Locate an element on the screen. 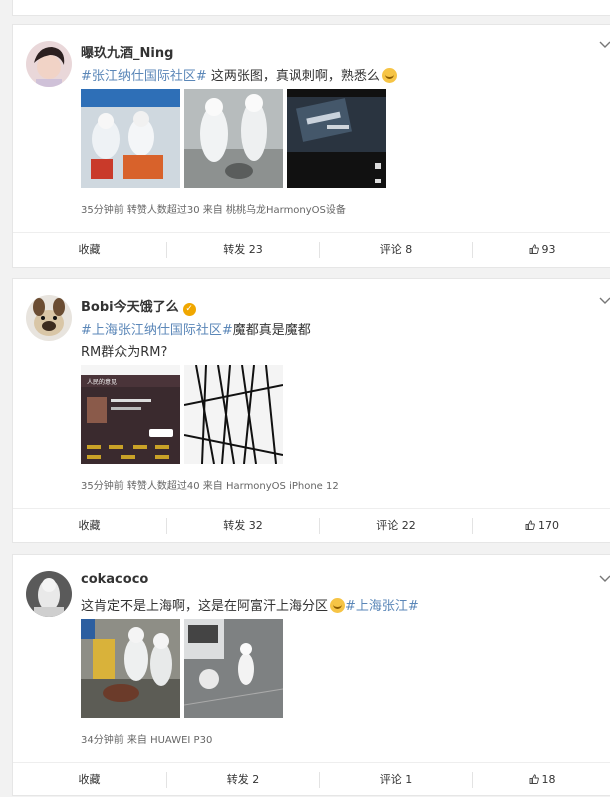  comment-button: 评论 8 is located at coordinates (396, 250).